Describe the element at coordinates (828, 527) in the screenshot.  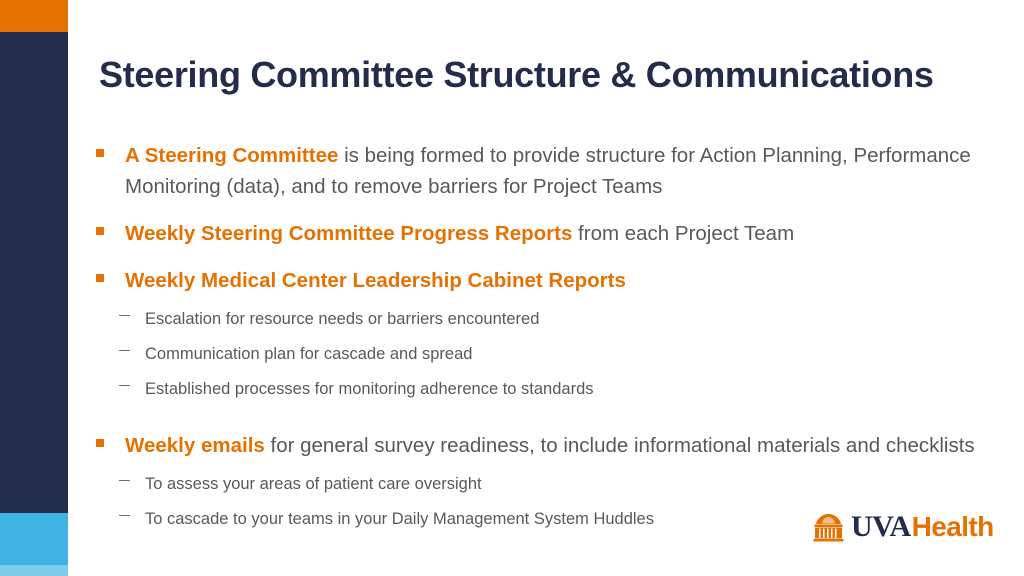
I see `uva-rotunda-icon` at that location.